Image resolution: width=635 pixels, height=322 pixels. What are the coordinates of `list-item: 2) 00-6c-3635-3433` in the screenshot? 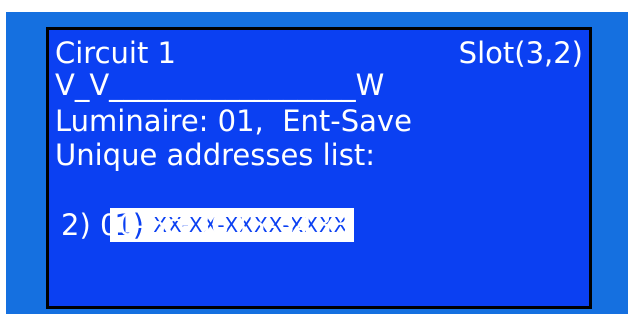 It's located at (202, 225).